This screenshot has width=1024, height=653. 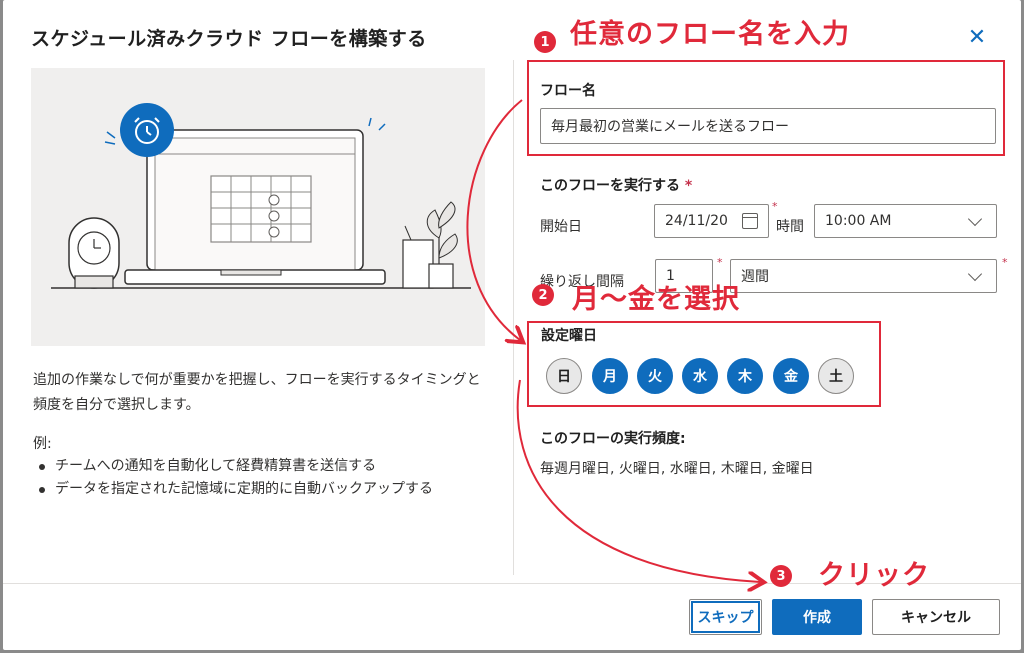 I want to click on annotation-step2-text: 月〜金を選択, so click(x=656, y=299).